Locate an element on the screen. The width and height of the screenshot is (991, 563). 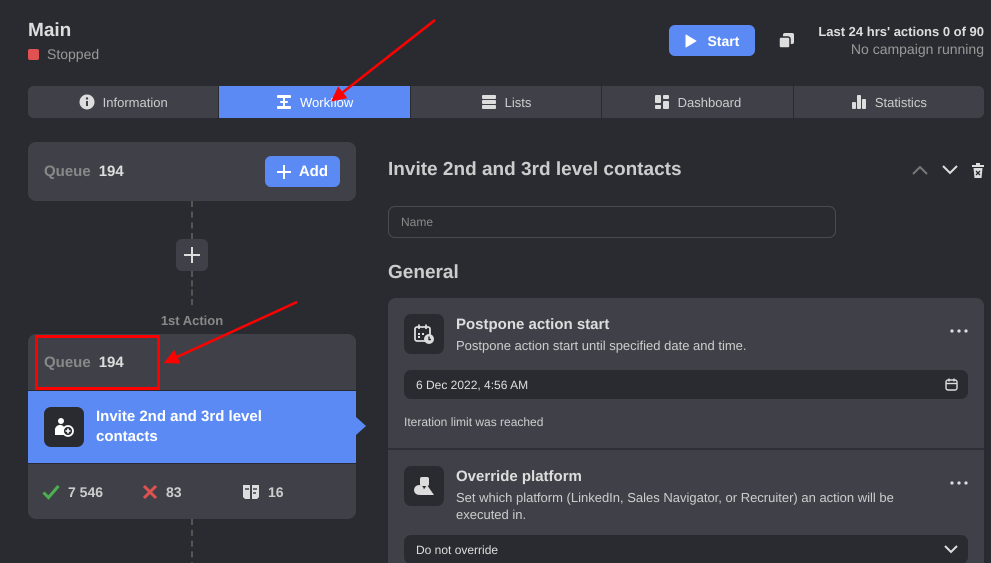
list-icon is located at coordinates (488, 102).